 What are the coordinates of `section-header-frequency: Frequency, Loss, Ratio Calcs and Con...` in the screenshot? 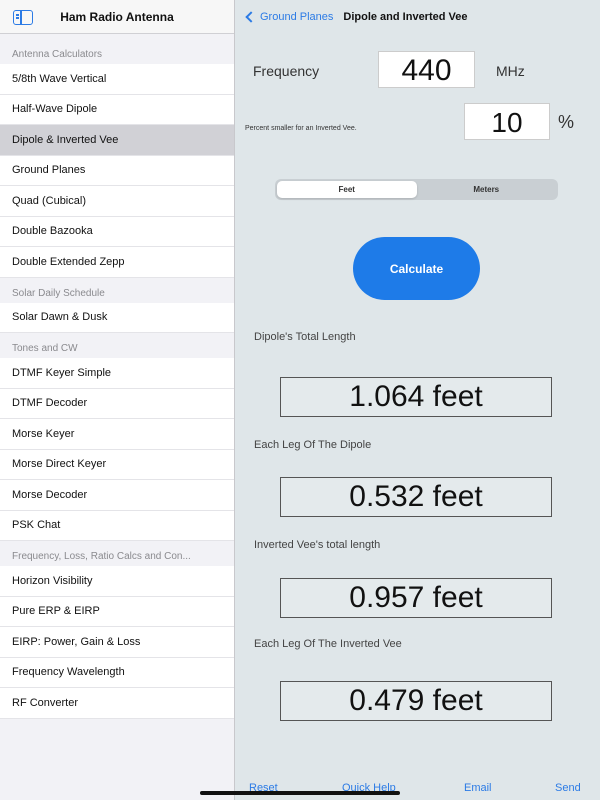 It's located at (117, 553).